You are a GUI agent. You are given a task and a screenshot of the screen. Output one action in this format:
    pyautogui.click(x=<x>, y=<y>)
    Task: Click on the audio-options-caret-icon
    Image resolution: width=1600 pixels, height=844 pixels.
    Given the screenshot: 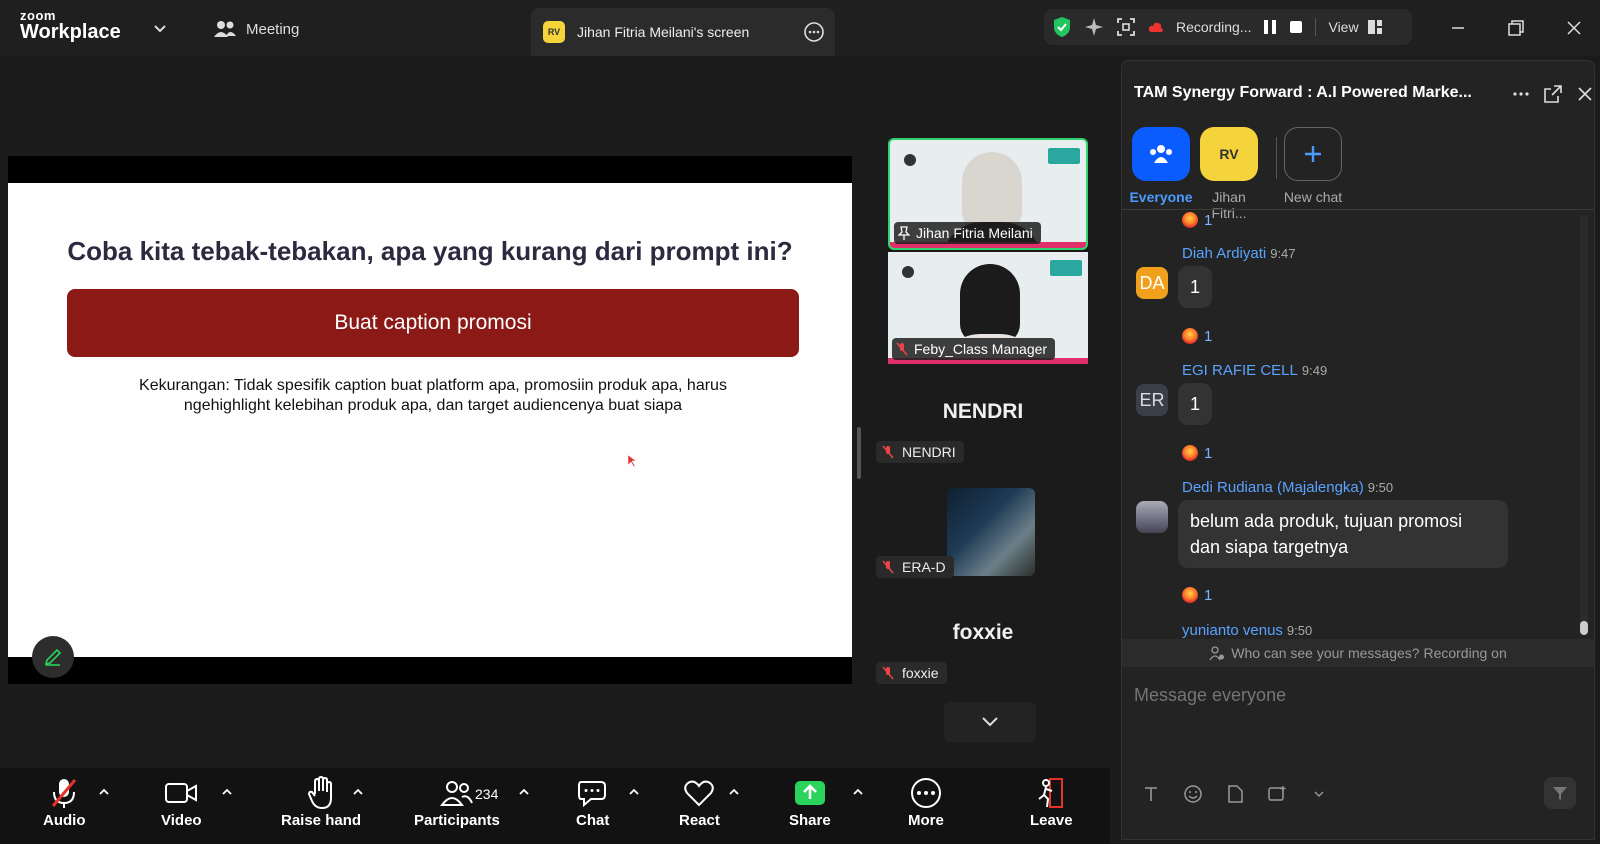 What is the action you would take?
    pyautogui.click(x=104, y=792)
    